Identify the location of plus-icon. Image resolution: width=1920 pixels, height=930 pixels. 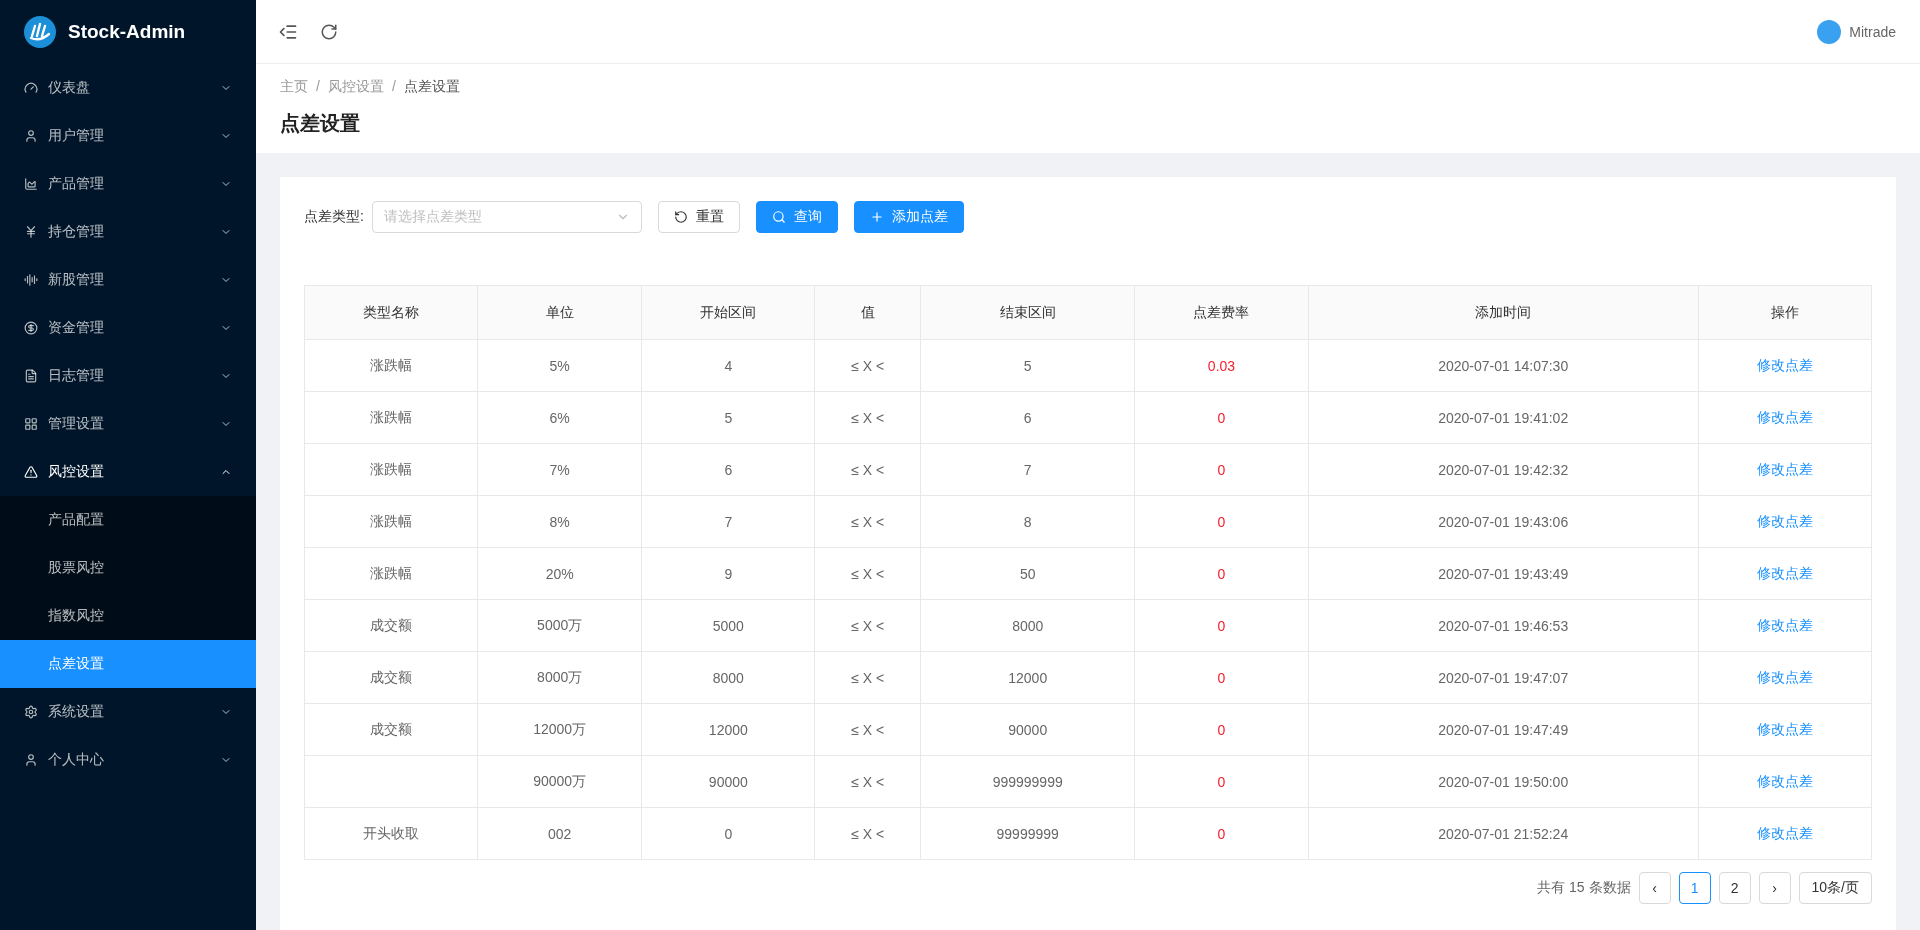
(876, 217).